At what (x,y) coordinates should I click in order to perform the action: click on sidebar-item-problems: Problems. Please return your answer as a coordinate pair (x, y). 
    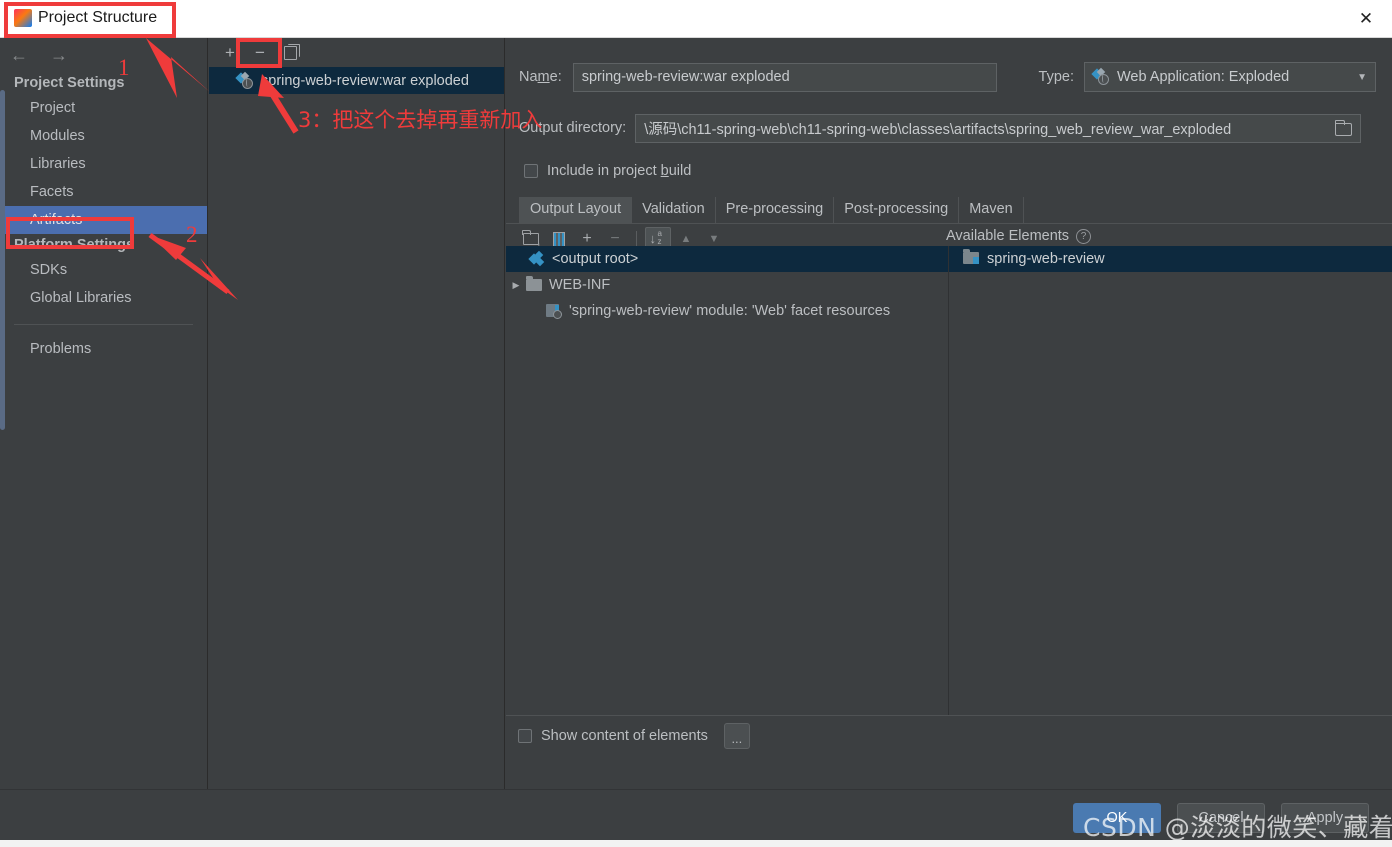
    Looking at the image, I should click on (103, 349).